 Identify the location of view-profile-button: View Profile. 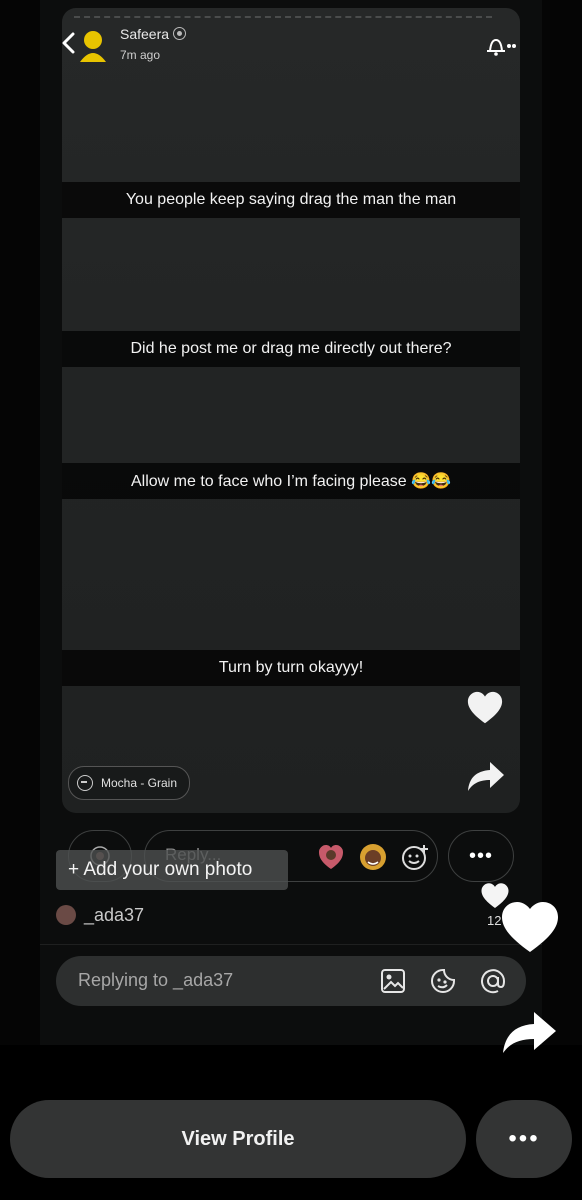
(238, 1139).